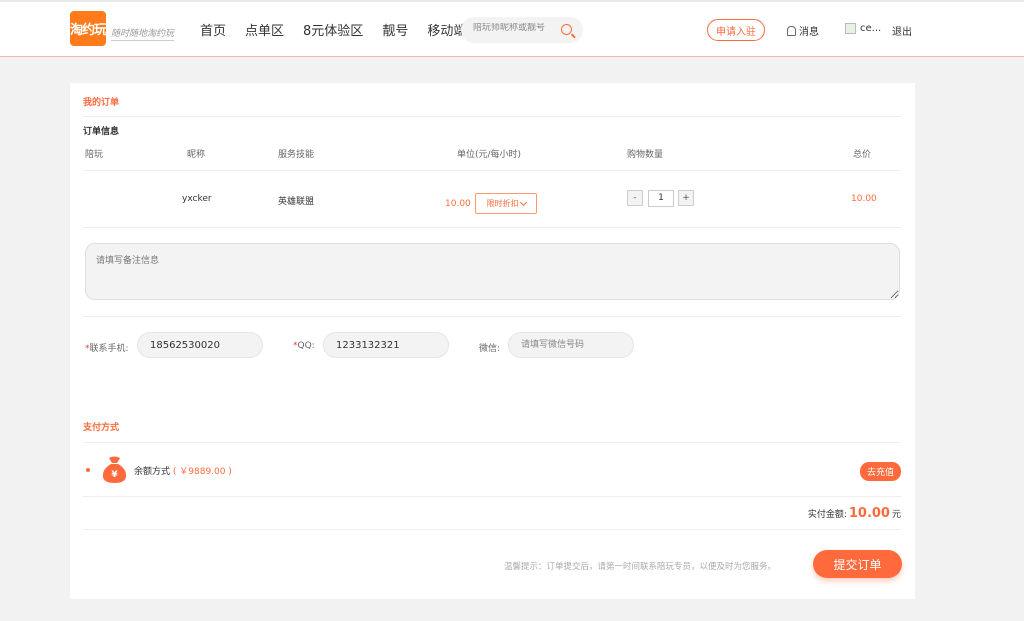 This screenshot has width=1024, height=621. I want to click on main-nav: 首页 点单区 8元体验区 靓号 移动端, so click(342, 29).